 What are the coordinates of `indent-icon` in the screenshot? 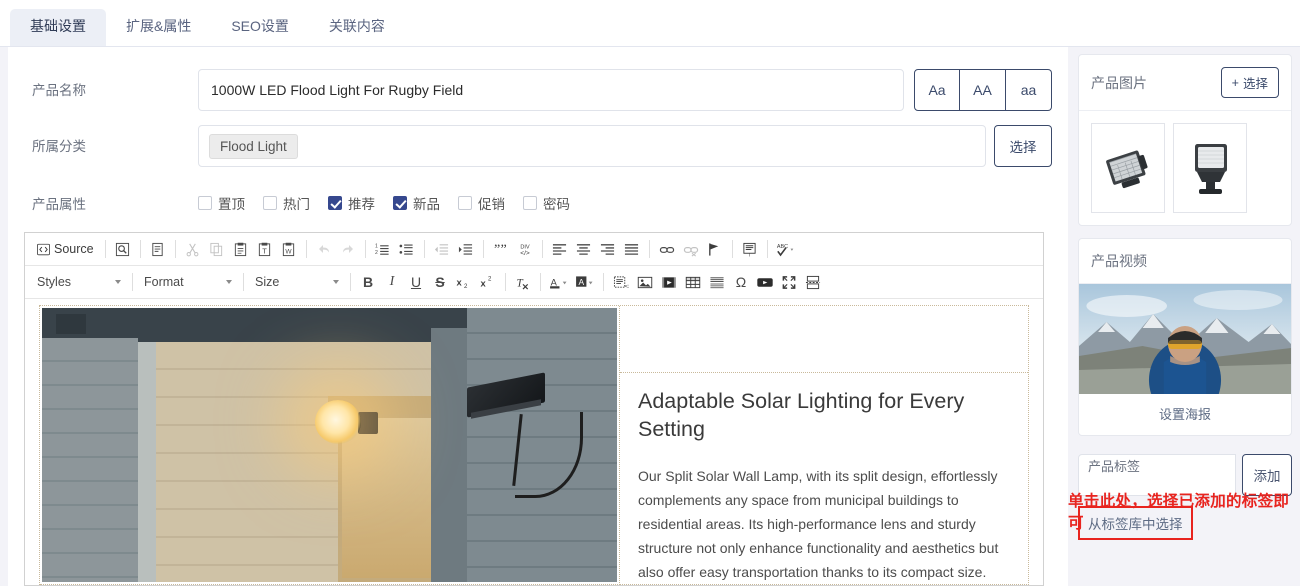 It's located at (466, 249).